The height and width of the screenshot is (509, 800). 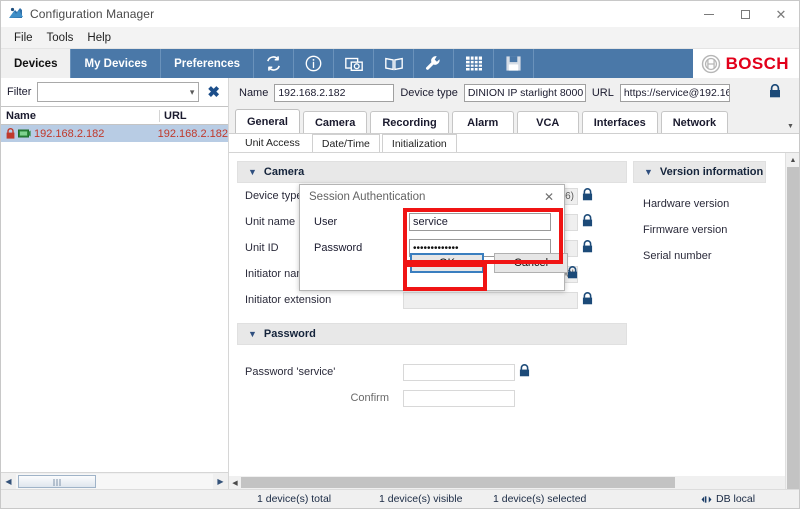 What do you see at coordinates (274, 63) in the screenshot?
I see `refresh-icon` at bounding box center [274, 63].